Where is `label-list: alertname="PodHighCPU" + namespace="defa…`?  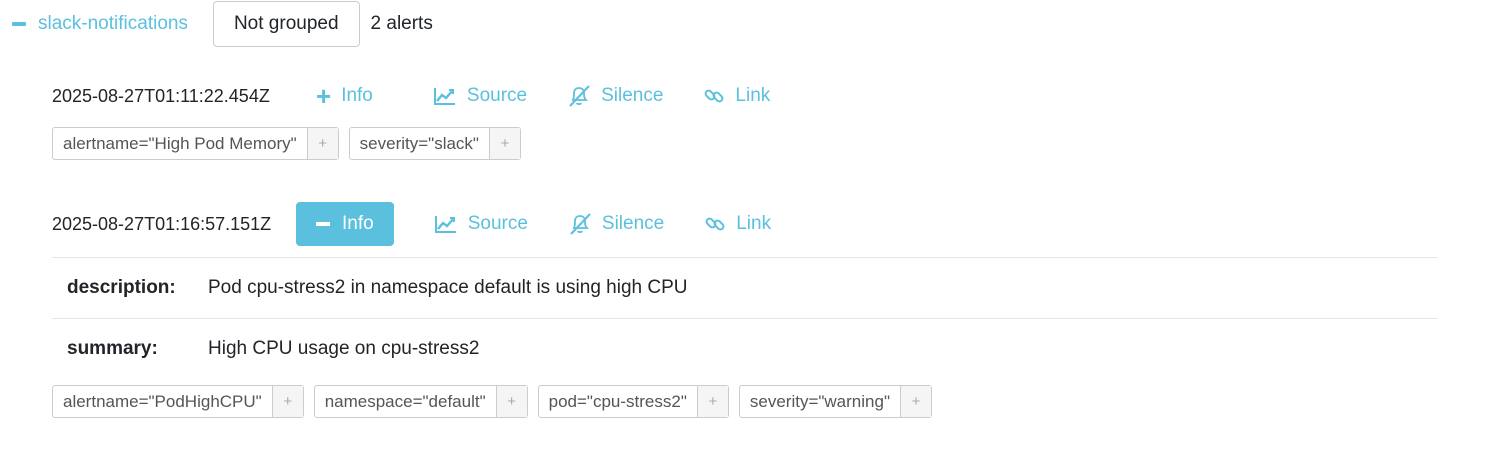
label-list: alertname="PodHighCPU" + namespace="defa… is located at coordinates (745, 401).